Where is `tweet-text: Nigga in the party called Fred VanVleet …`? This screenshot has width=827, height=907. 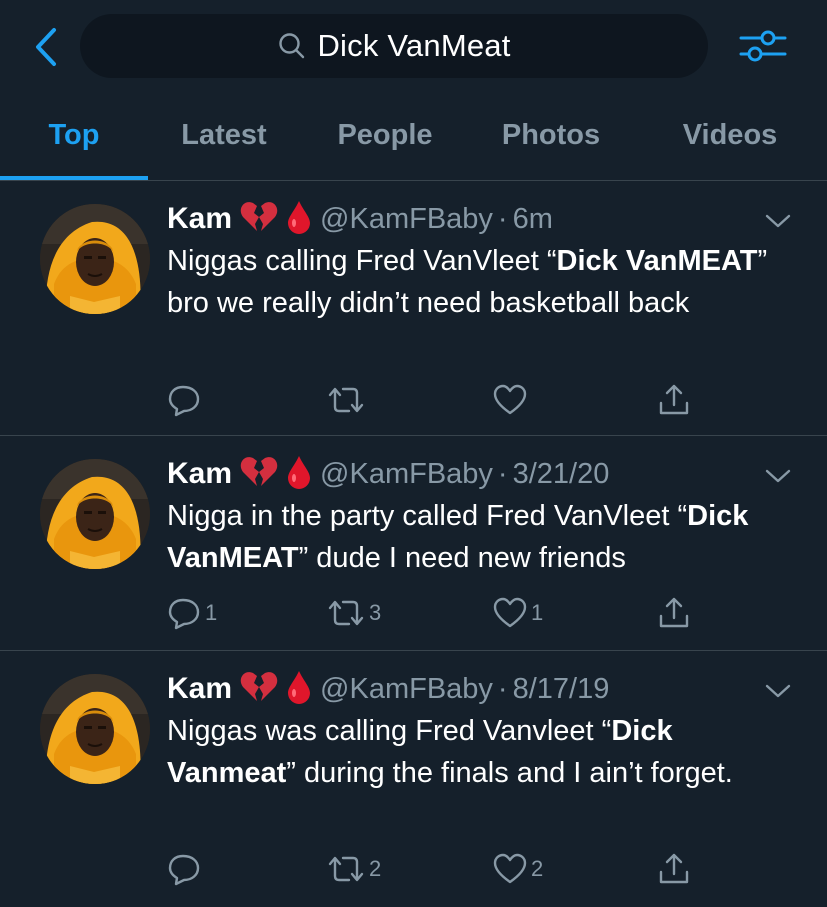
tweet-text: Nigga in the party called Fred VanVleet … is located at coordinates (477, 537).